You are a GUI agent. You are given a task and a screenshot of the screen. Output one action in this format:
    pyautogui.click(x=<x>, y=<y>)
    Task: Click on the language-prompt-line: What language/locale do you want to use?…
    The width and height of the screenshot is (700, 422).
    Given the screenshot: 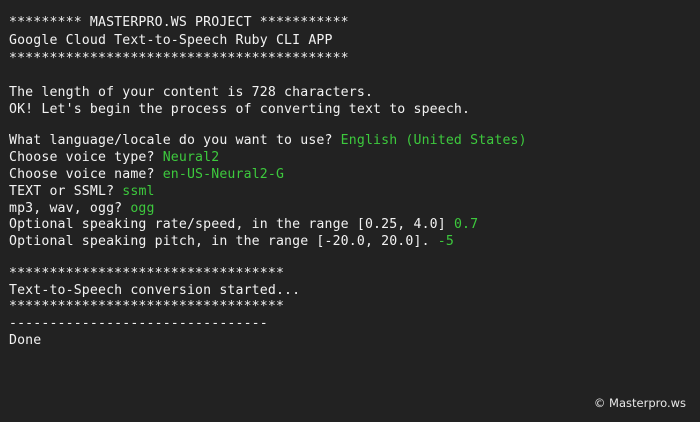 What is the action you would take?
    pyautogui.click(x=268, y=141)
    